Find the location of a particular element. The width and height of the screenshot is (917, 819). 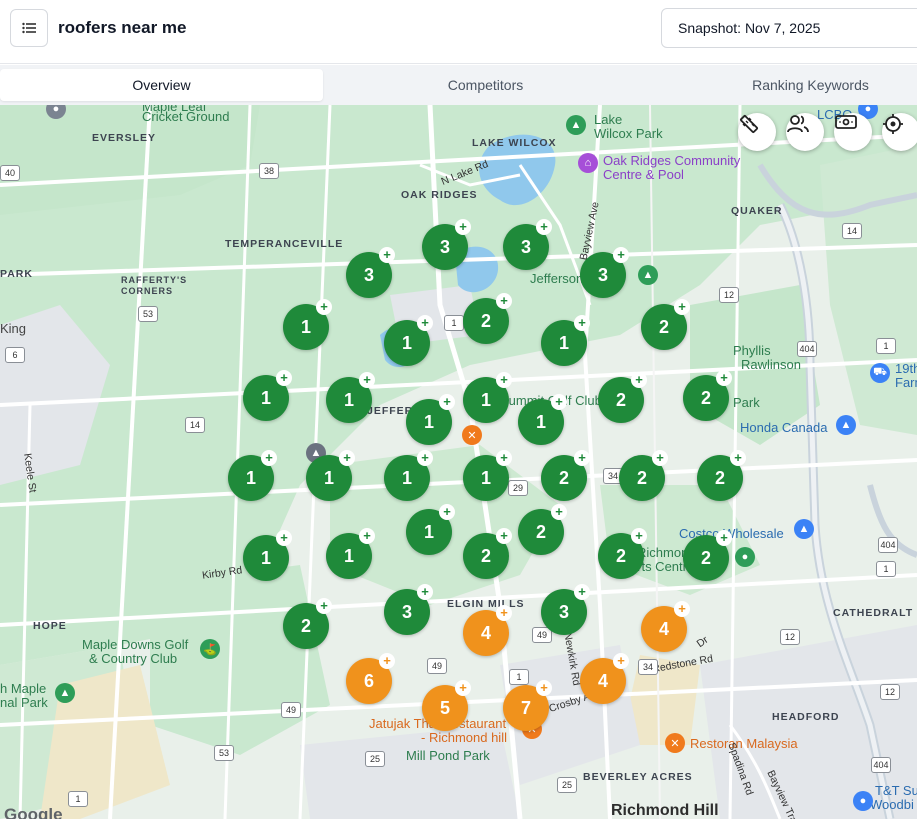

store-icon: ▲ is located at coordinates (804, 529).